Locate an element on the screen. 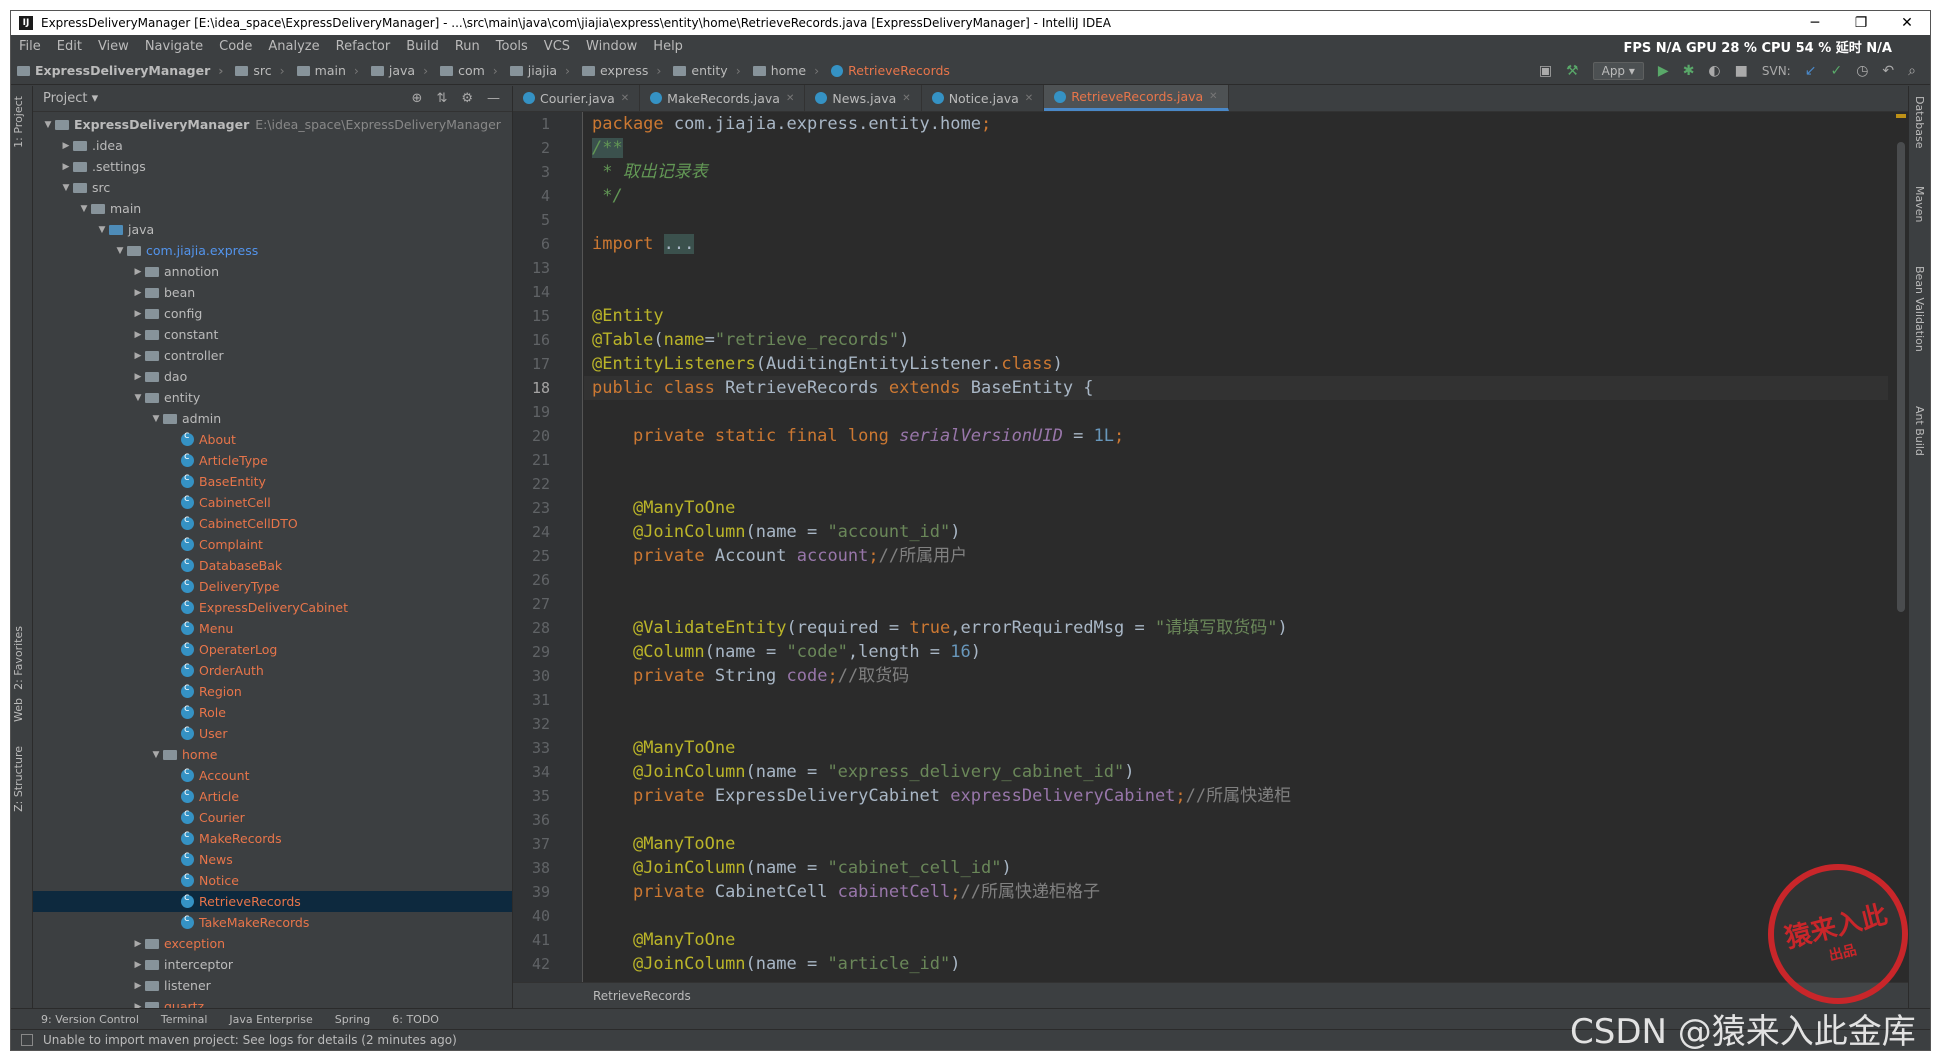  breadcrumb-item: ExpressDeliveryManager › is located at coordinates (120, 70).